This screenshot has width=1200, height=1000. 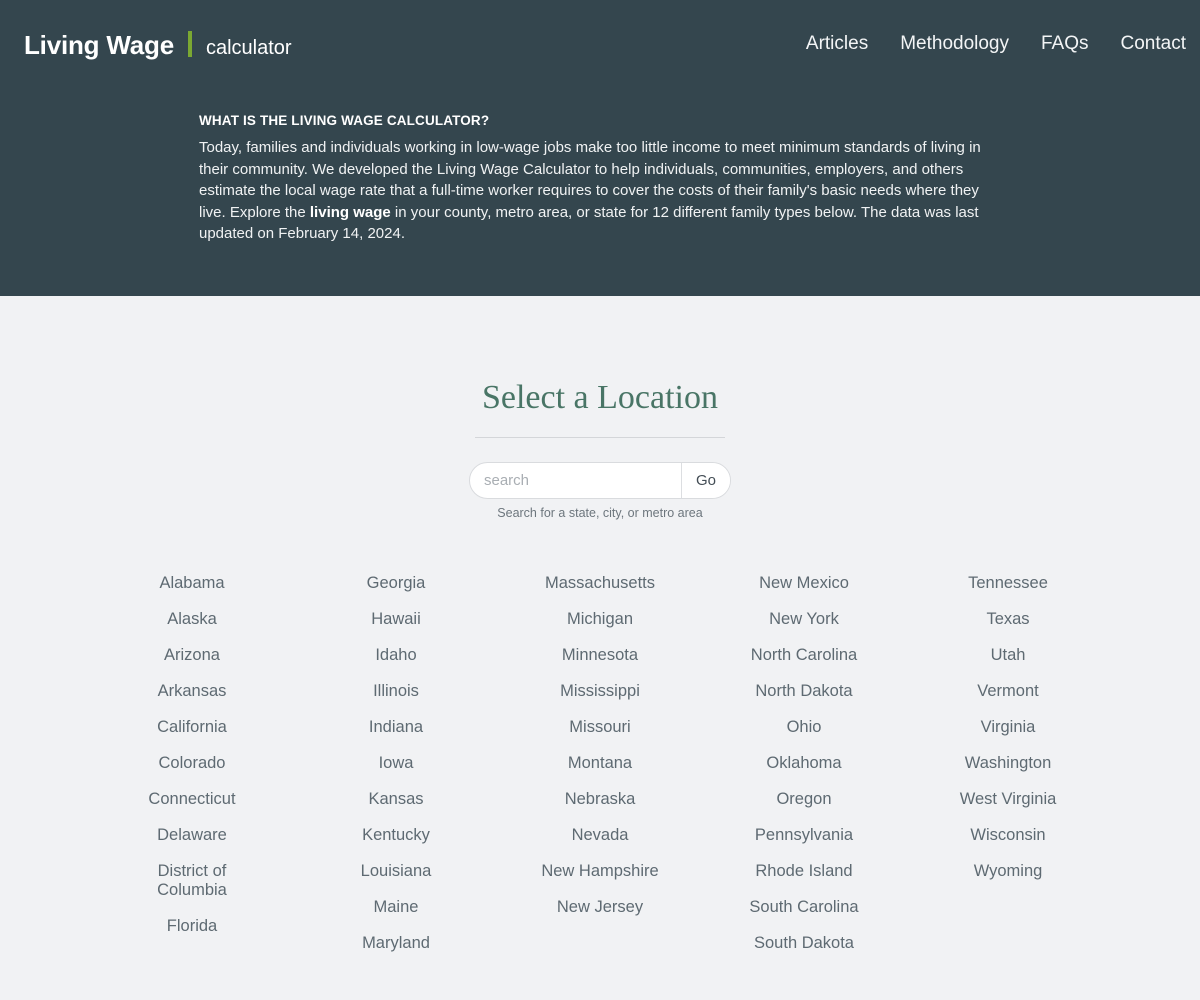 What do you see at coordinates (396, 583) in the screenshot?
I see `state-link: Georgia` at bounding box center [396, 583].